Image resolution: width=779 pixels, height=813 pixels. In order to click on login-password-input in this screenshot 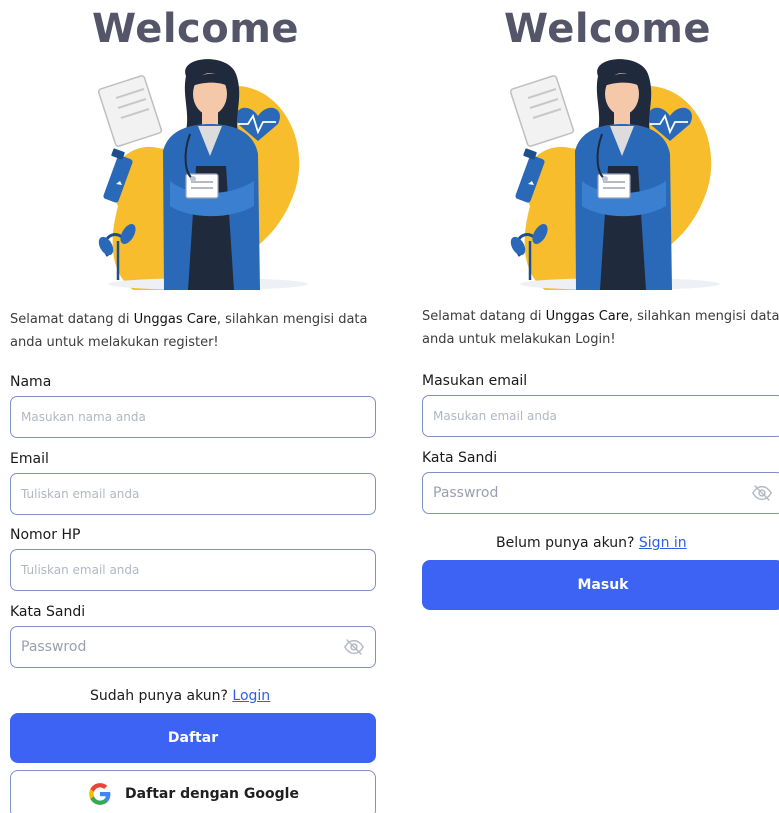, I will do `click(592, 493)`.